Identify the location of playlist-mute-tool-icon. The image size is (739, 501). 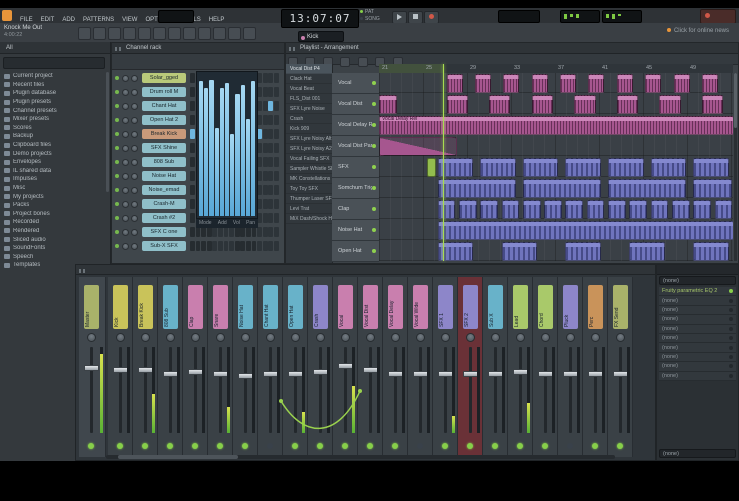
(345, 62).